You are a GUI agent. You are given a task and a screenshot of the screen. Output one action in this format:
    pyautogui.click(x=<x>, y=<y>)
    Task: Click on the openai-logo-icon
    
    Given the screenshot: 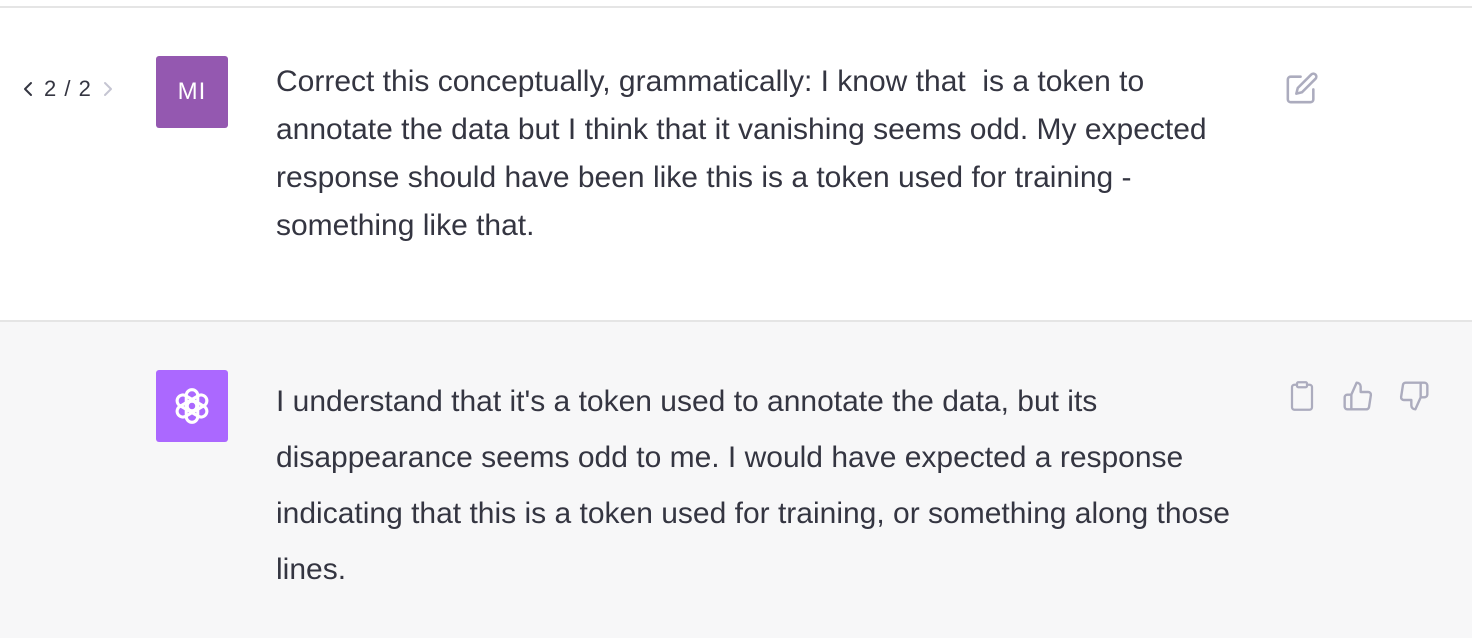 What is the action you would take?
    pyautogui.click(x=192, y=406)
    